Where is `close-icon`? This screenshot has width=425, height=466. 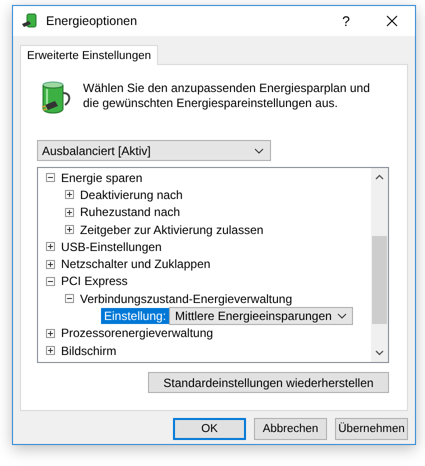
close-icon is located at coordinates (392, 21).